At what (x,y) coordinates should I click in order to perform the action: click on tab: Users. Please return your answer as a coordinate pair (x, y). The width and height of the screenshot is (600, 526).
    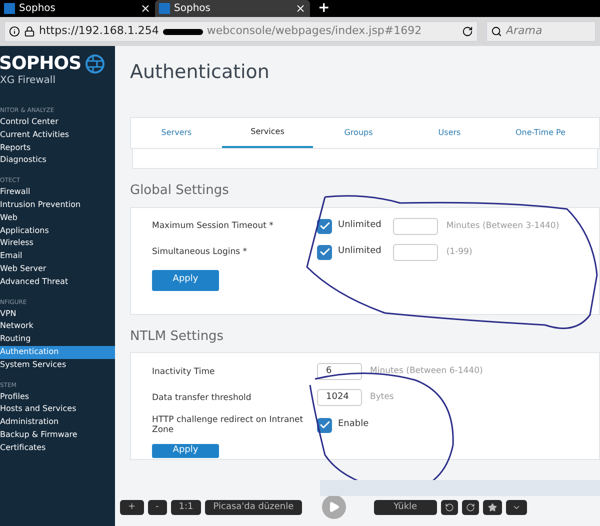
    Looking at the image, I should click on (449, 133).